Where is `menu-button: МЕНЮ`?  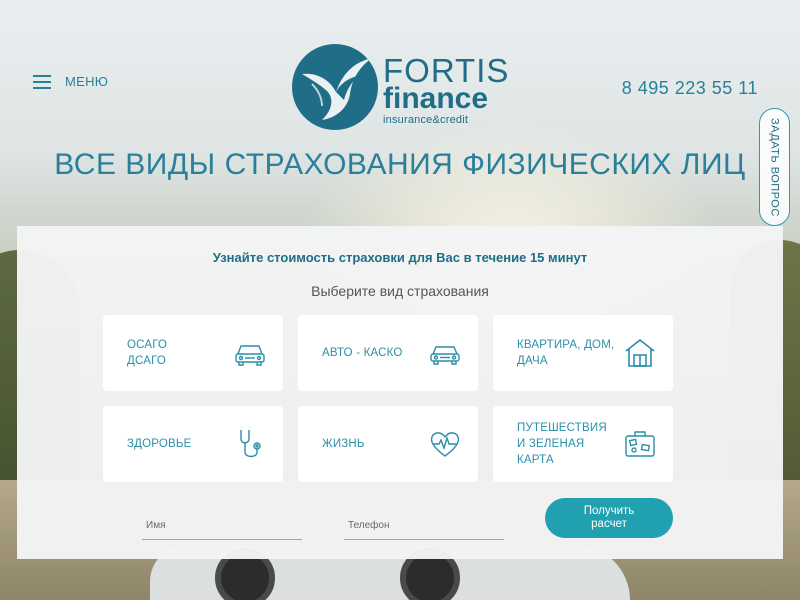 menu-button: МЕНЮ is located at coordinates (70, 81).